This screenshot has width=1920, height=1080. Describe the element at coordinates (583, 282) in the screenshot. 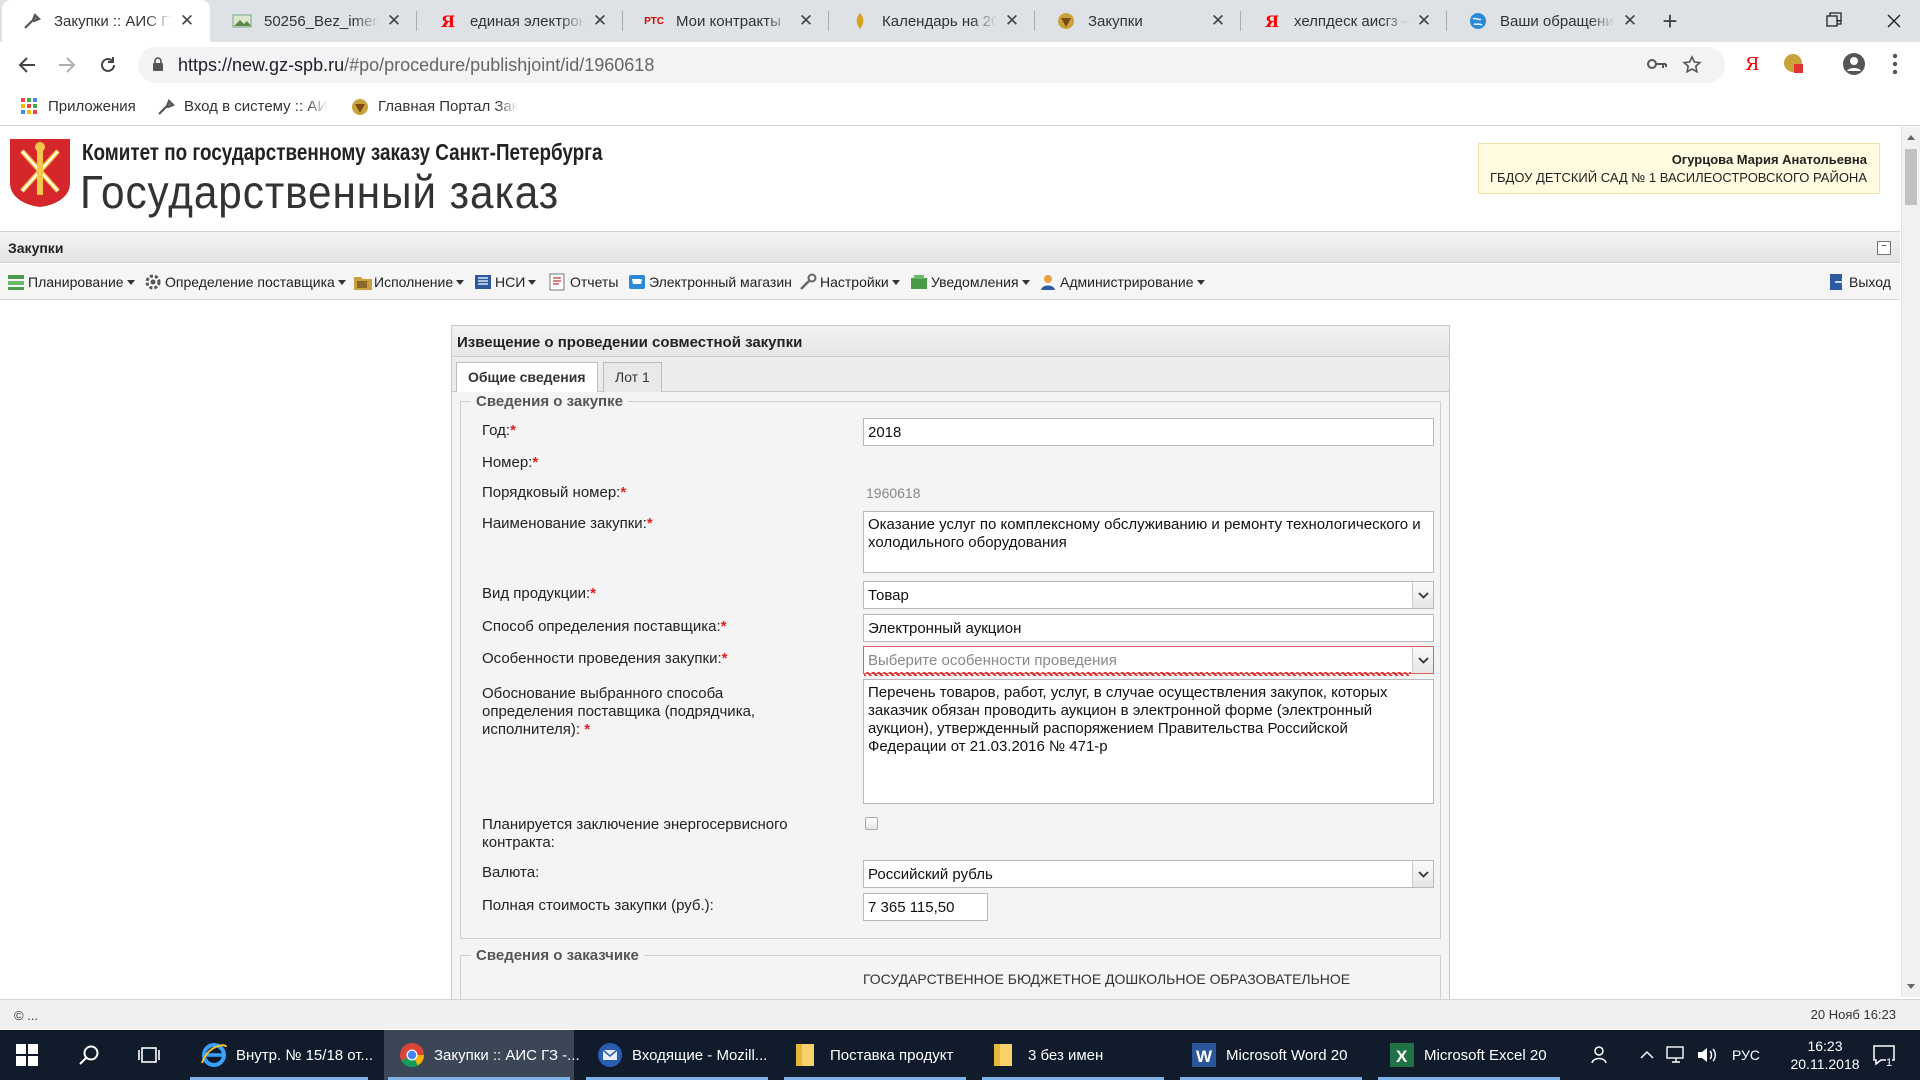

I see `menu-reports: Отчеты` at that location.